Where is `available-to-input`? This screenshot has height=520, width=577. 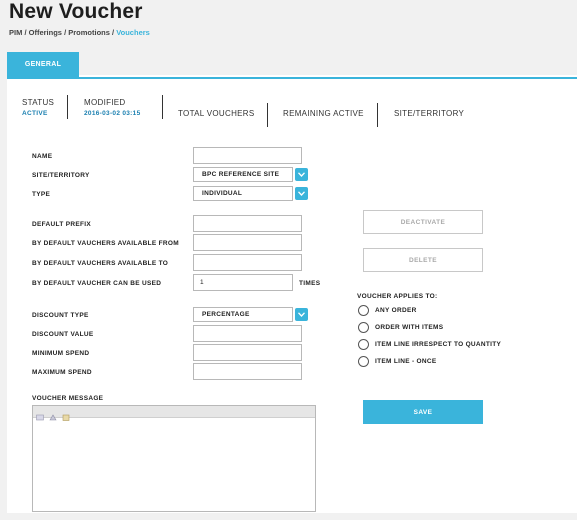
available-to-input is located at coordinates (247, 262).